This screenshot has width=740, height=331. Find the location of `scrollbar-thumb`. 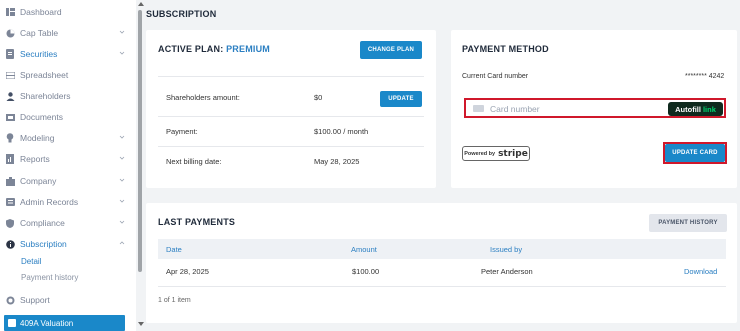

scrollbar-thumb is located at coordinates (140, 141).